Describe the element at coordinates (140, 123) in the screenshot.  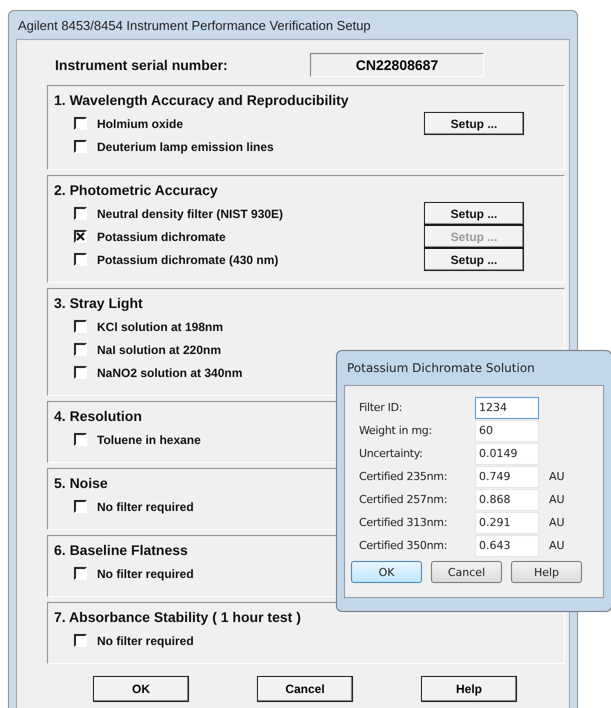
I see `checkbox-label: Holmium oxide` at that location.